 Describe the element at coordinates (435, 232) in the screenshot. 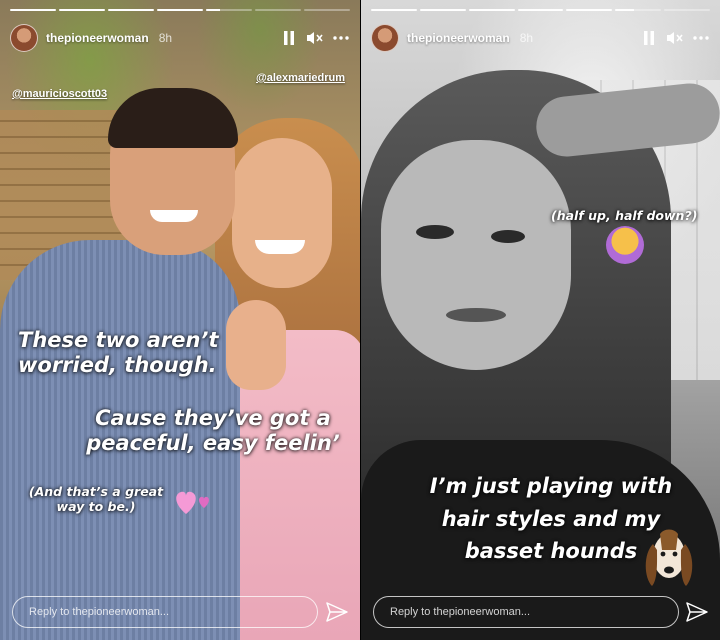

I see `eye-left` at that location.